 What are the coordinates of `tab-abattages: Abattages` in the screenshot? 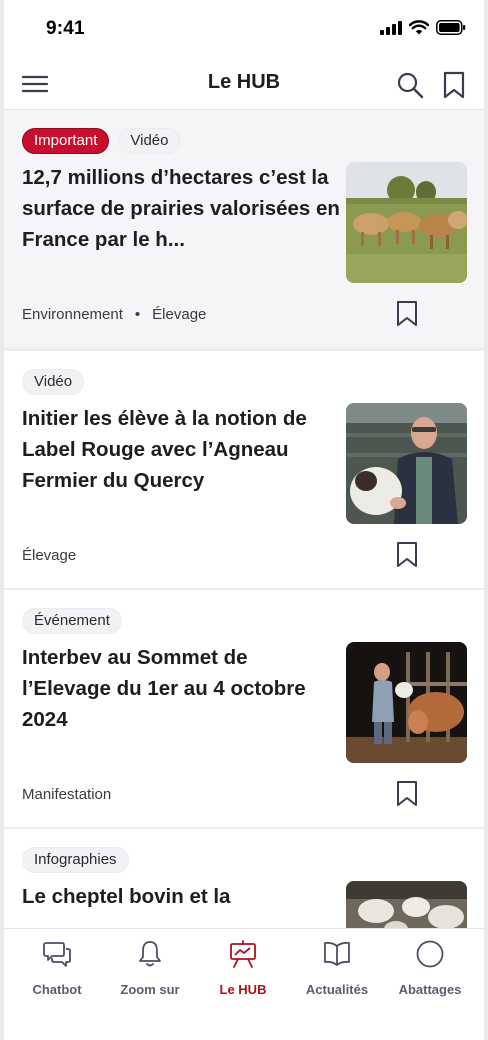 It's located at (430, 974).